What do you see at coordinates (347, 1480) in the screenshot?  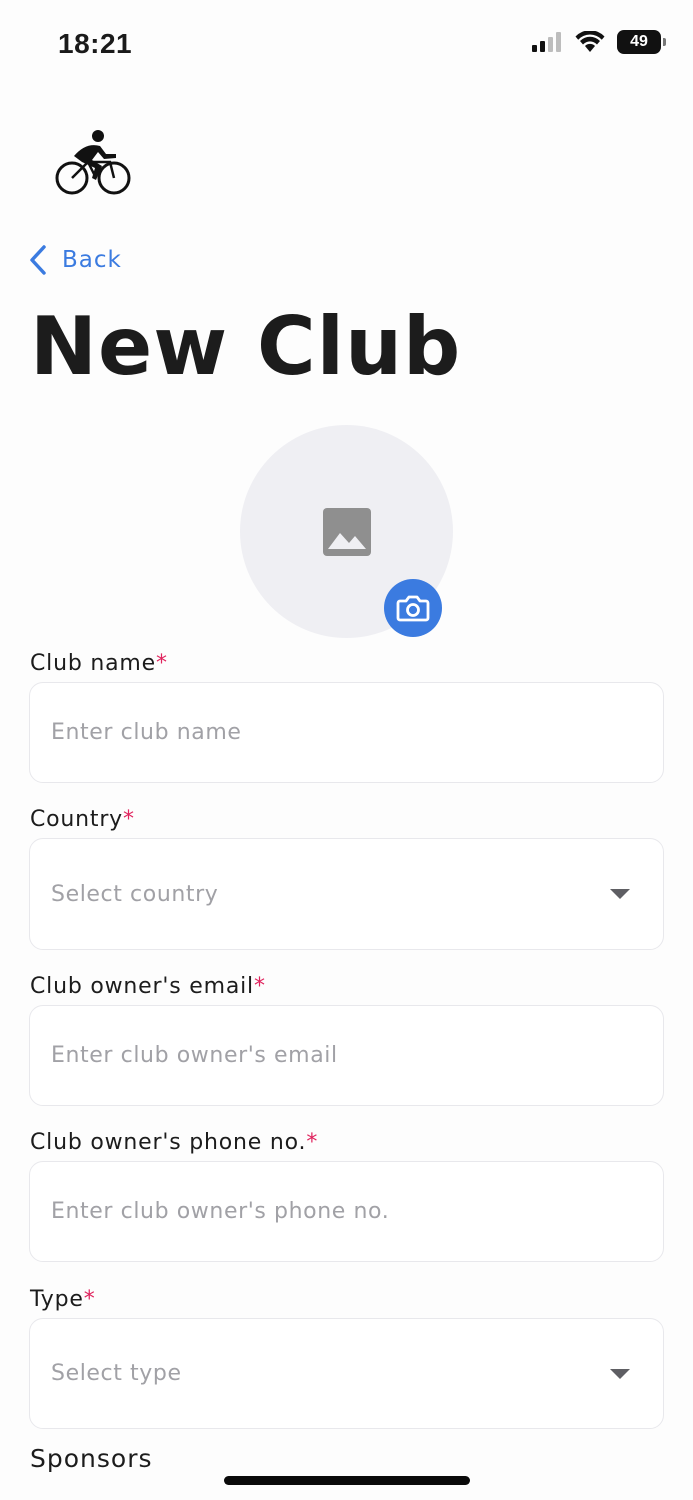 I see `home-indicator` at bounding box center [347, 1480].